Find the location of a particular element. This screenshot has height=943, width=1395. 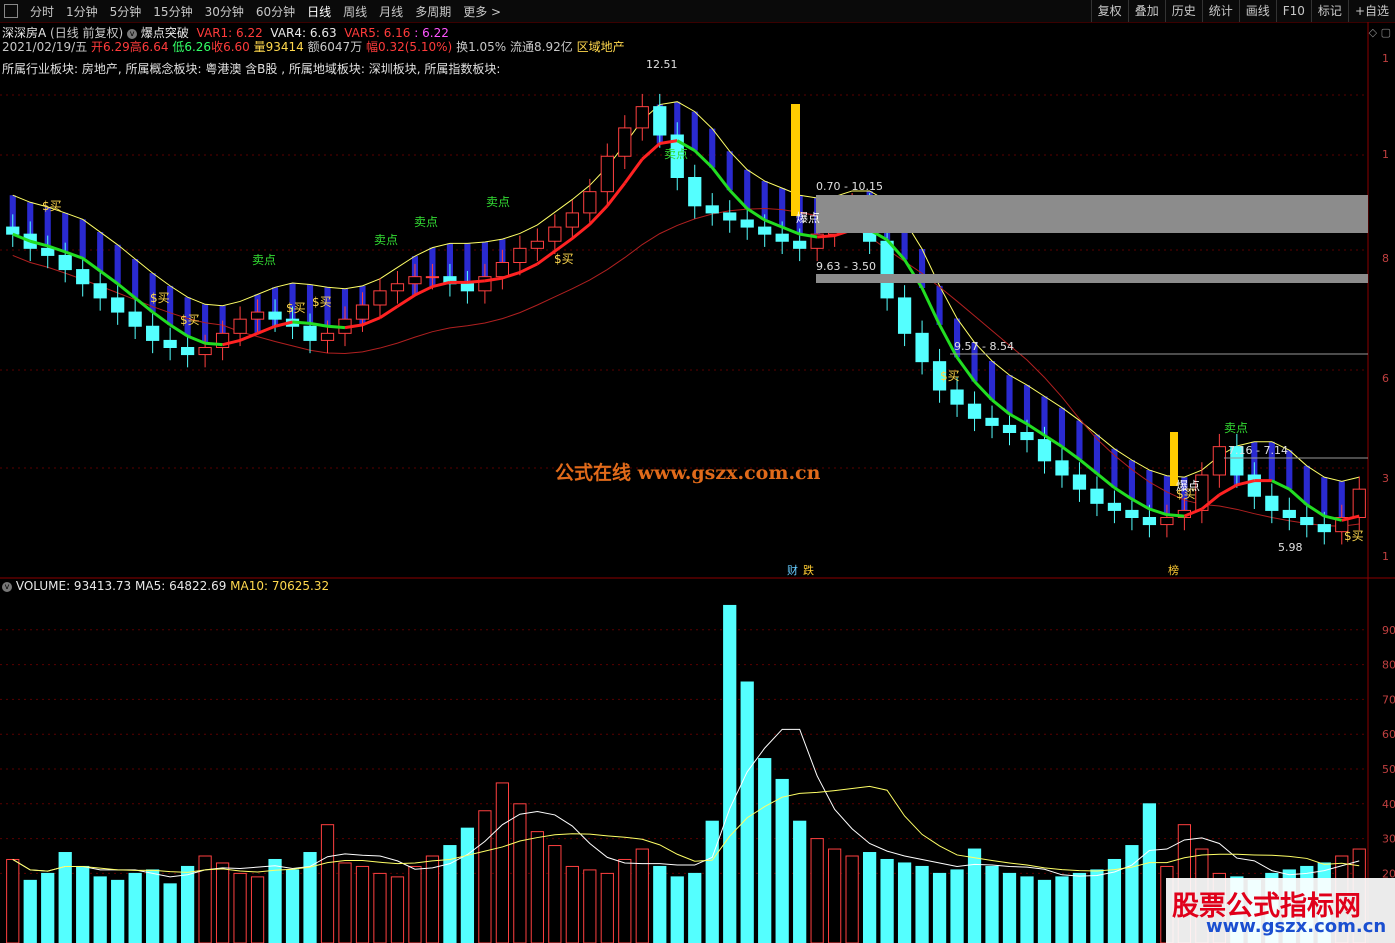

volume-dropdown-icon: v is located at coordinates (7, 586).